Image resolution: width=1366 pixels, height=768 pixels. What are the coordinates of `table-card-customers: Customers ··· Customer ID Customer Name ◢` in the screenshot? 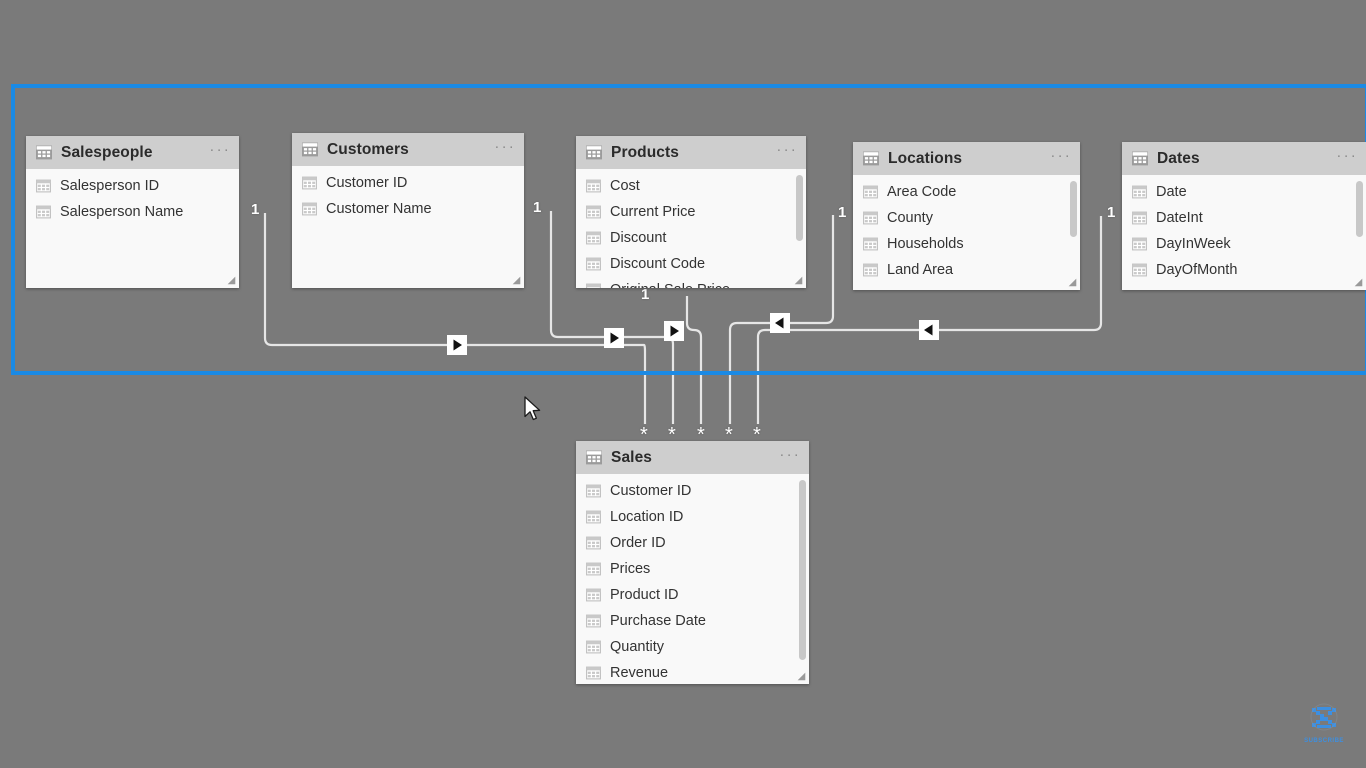 It's located at (408, 210).